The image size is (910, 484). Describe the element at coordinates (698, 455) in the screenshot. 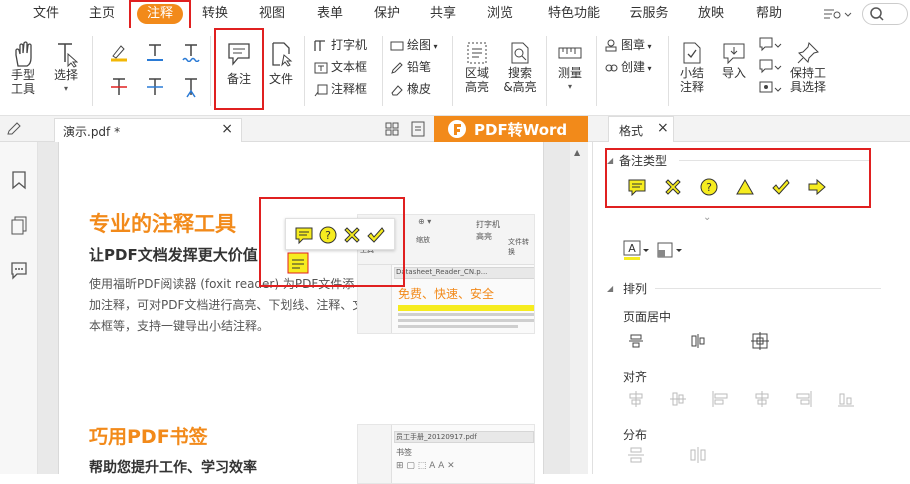

I see `distribute-horizontal-icon` at that location.